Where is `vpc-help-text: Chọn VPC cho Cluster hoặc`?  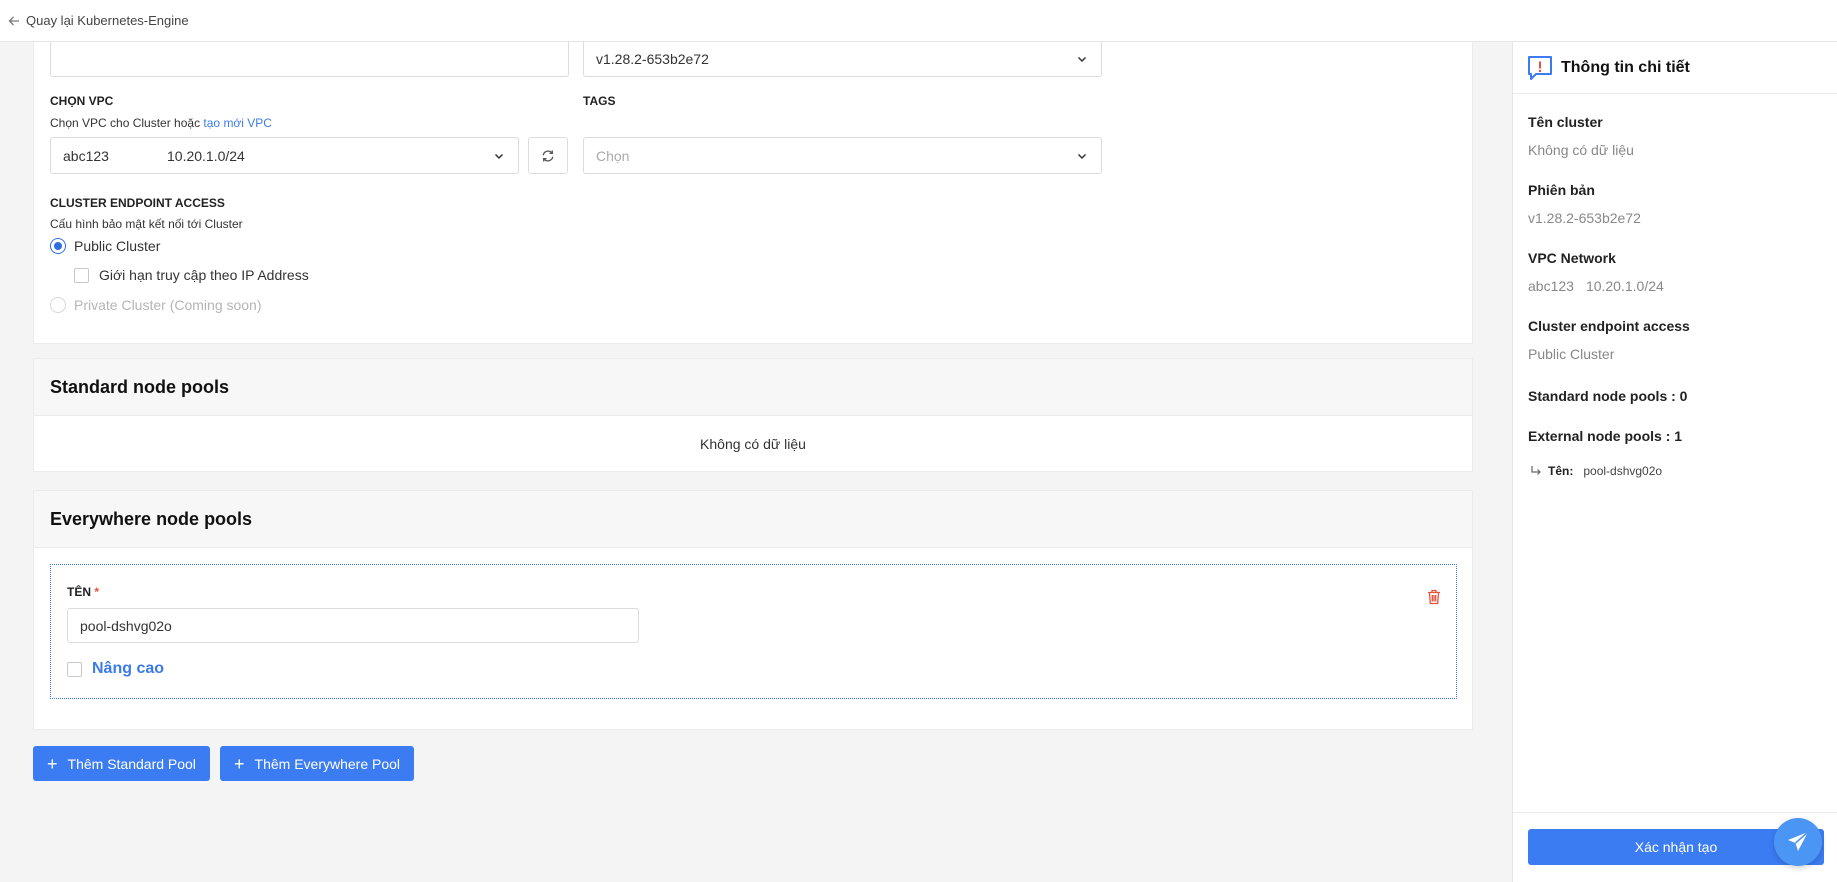
vpc-help-text: Chọn VPC cho Cluster hoặc is located at coordinates (127, 123).